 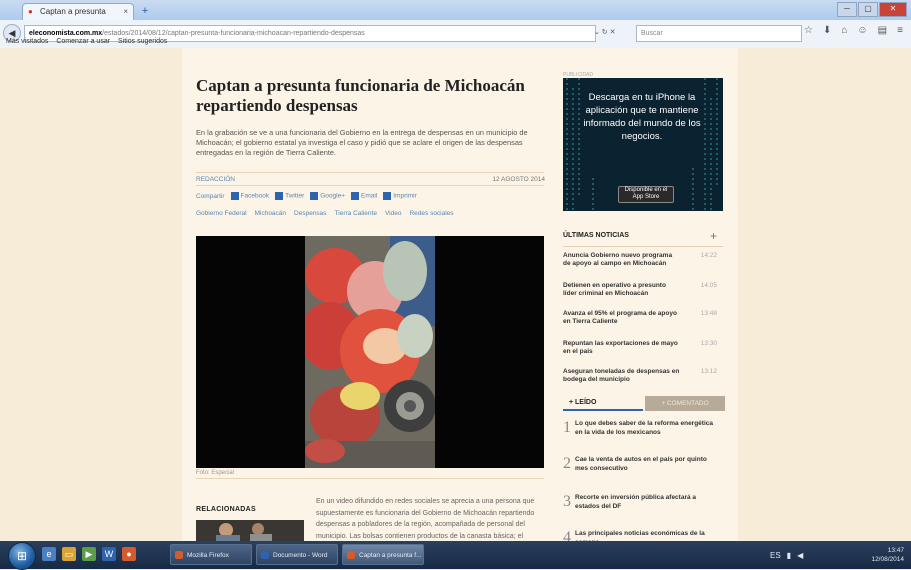 I want to click on rank-number: 4, so click(x=567, y=535).